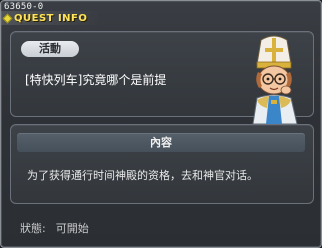  What do you see at coordinates (96, 80) in the screenshot?
I see `quest-name: [特快列车]究竟哪个是前提` at bounding box center [96, 80].